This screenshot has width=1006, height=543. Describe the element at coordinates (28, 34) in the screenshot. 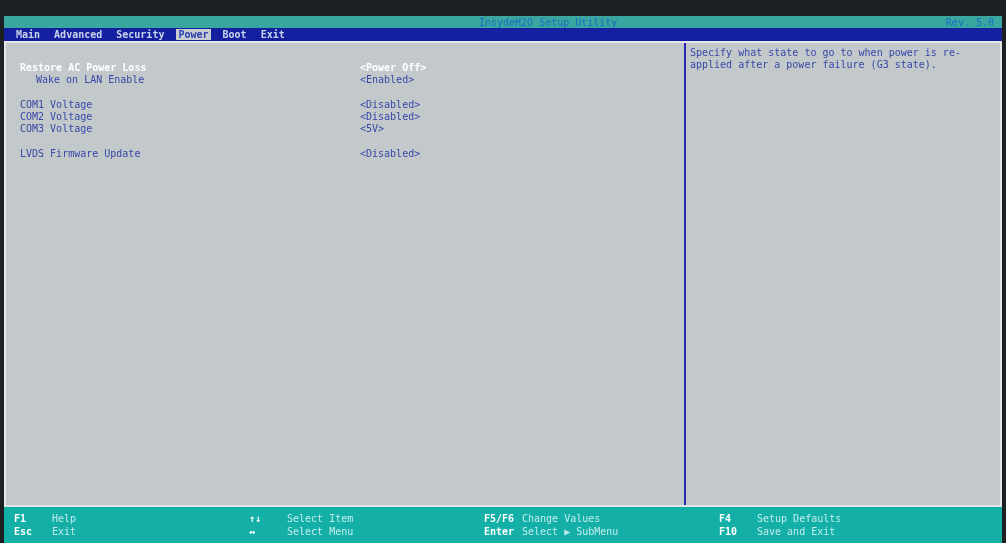

I see `menu-tab: Main` at that location.